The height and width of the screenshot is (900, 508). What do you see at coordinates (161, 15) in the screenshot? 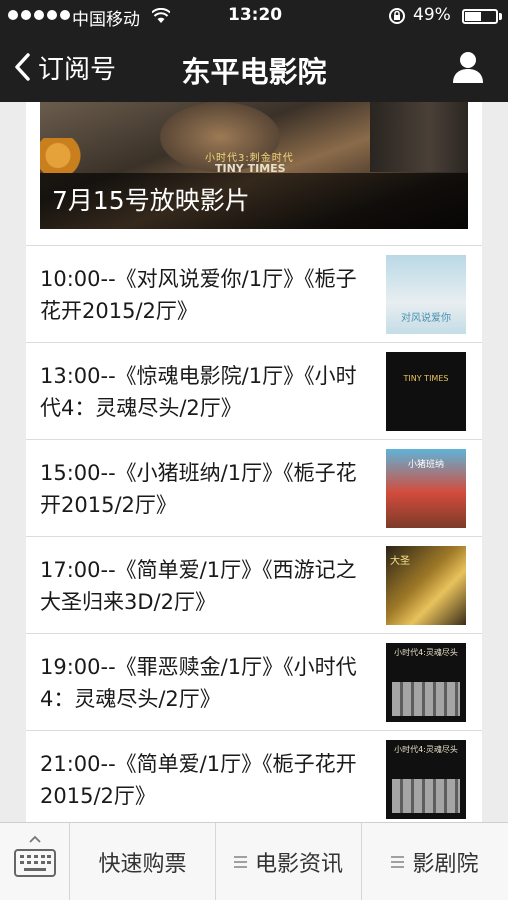
I see `wifi-icon` at bounding box center [161, 15].